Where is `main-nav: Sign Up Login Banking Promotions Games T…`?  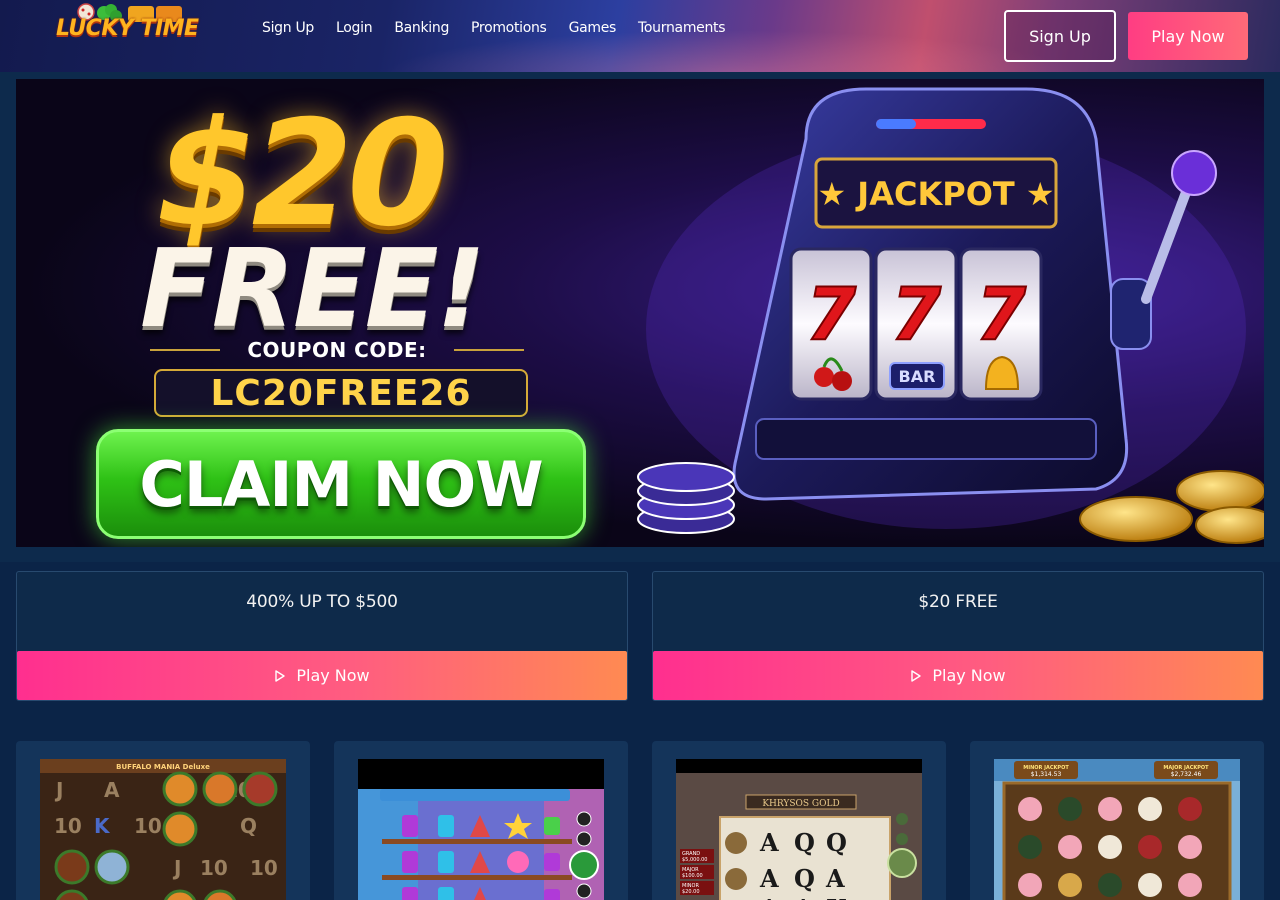 main-nav: Sign Up Login Banking Promotions Games T… is located at coordinates (494, 28).